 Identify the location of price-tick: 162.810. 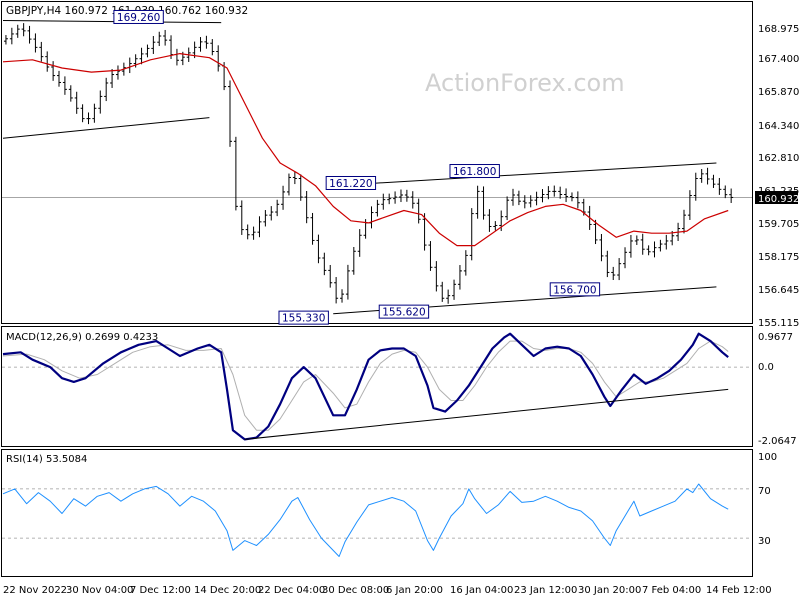
(778, 158).